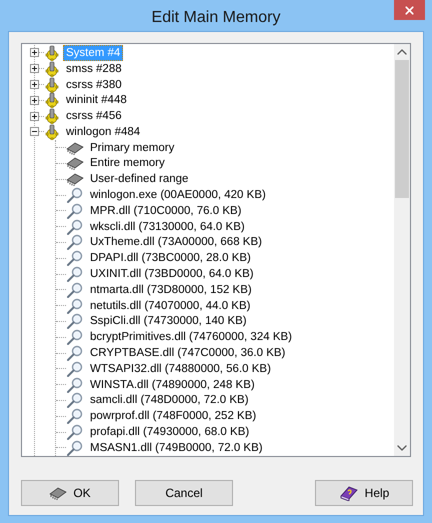 The width and height of the screenshot is (432, 523). Describe the element at coordinates (94, 116) in the screenshot. I see `tree-item: csrss #456` at that location.